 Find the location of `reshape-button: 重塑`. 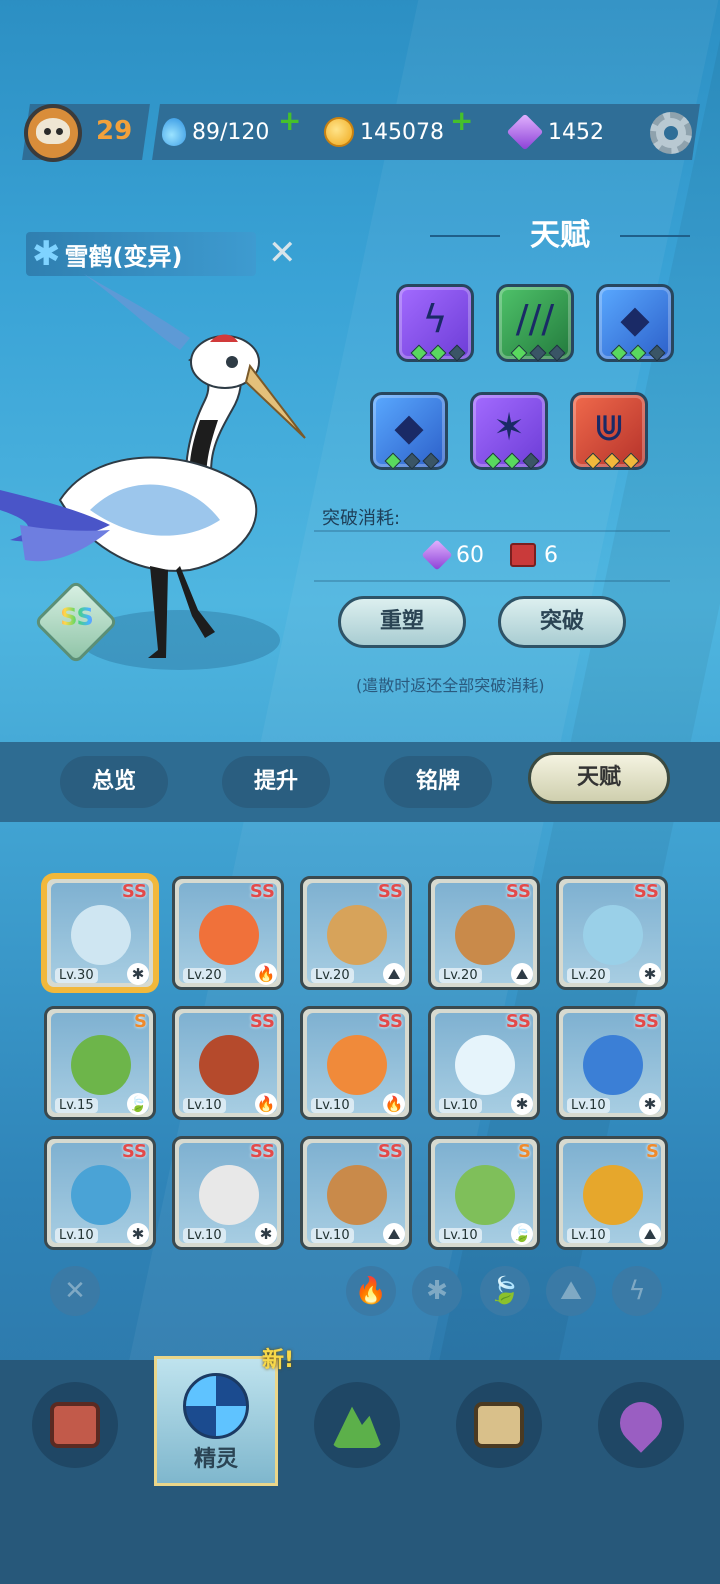

reshape-button: 重塑 is located at coordinates (402, 622).